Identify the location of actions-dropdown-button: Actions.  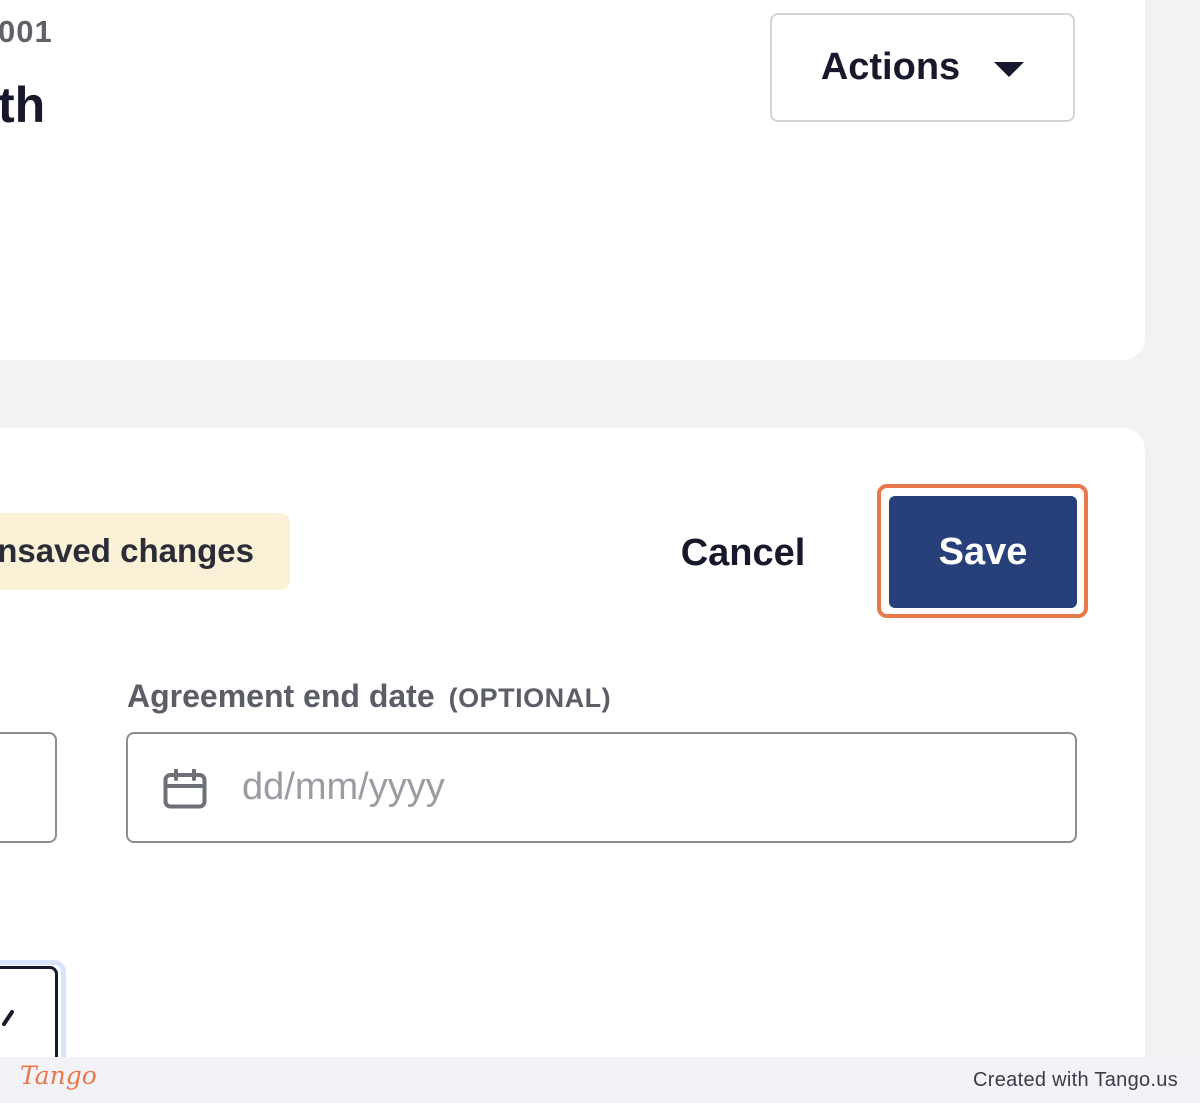
(922, 67).